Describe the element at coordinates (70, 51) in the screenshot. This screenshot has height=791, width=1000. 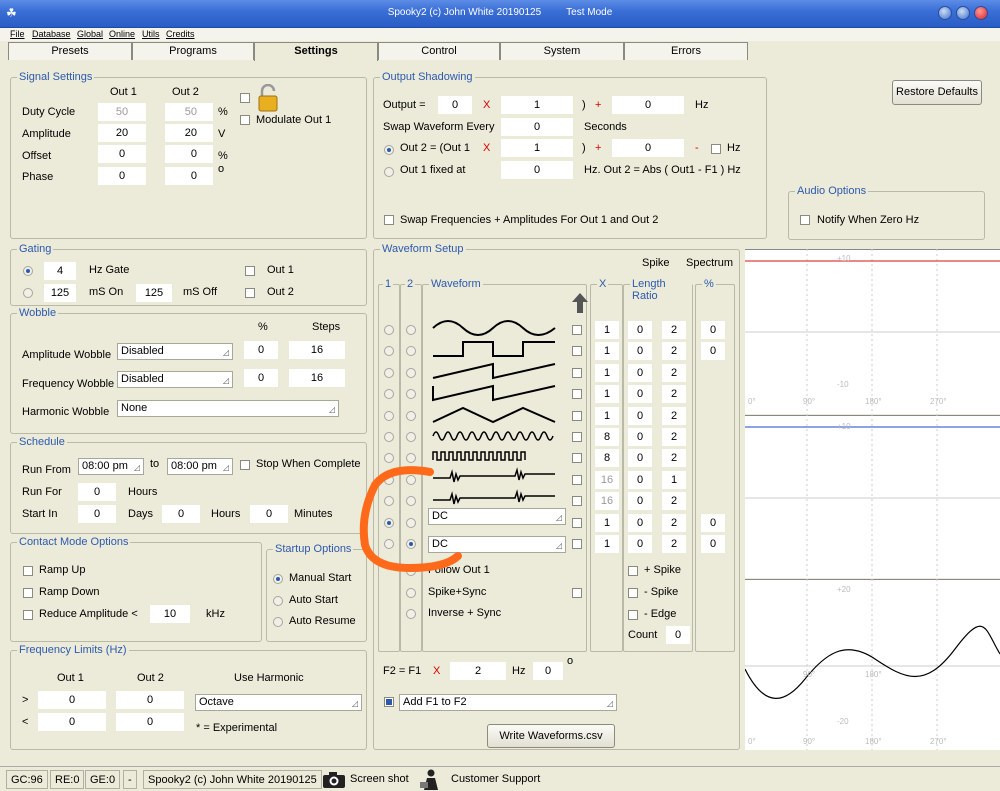
I see `tab-presets: Presets` at that location.